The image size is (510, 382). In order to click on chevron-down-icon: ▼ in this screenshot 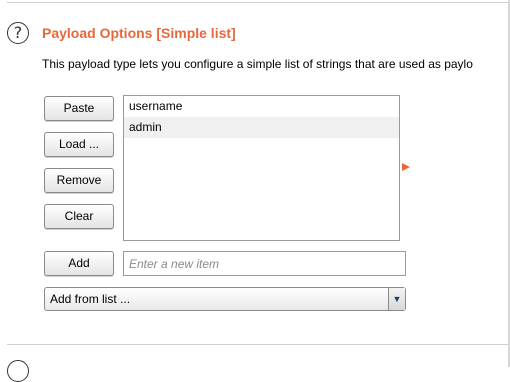, I will do `click(396, 299)`.